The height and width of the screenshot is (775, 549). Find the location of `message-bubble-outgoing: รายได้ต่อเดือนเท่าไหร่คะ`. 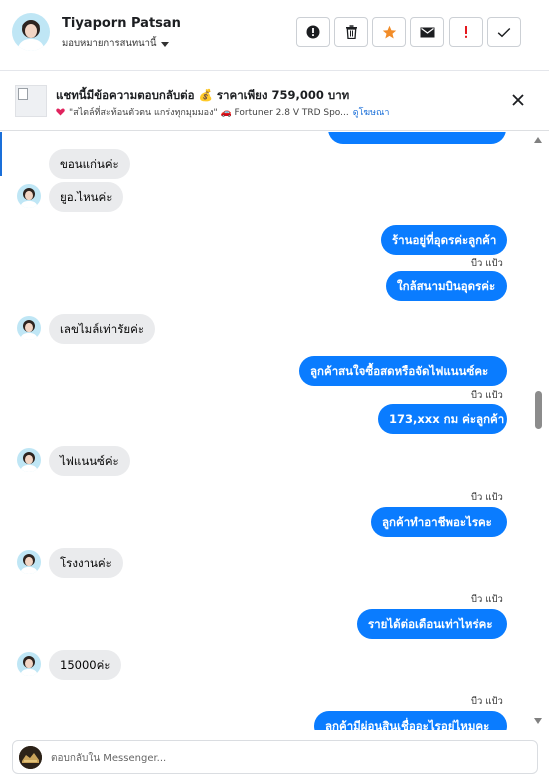

message-bubble-outgoing: รายได้ต่อเดือนเท่าไหร่คะ is located at coordinates (432, 624).